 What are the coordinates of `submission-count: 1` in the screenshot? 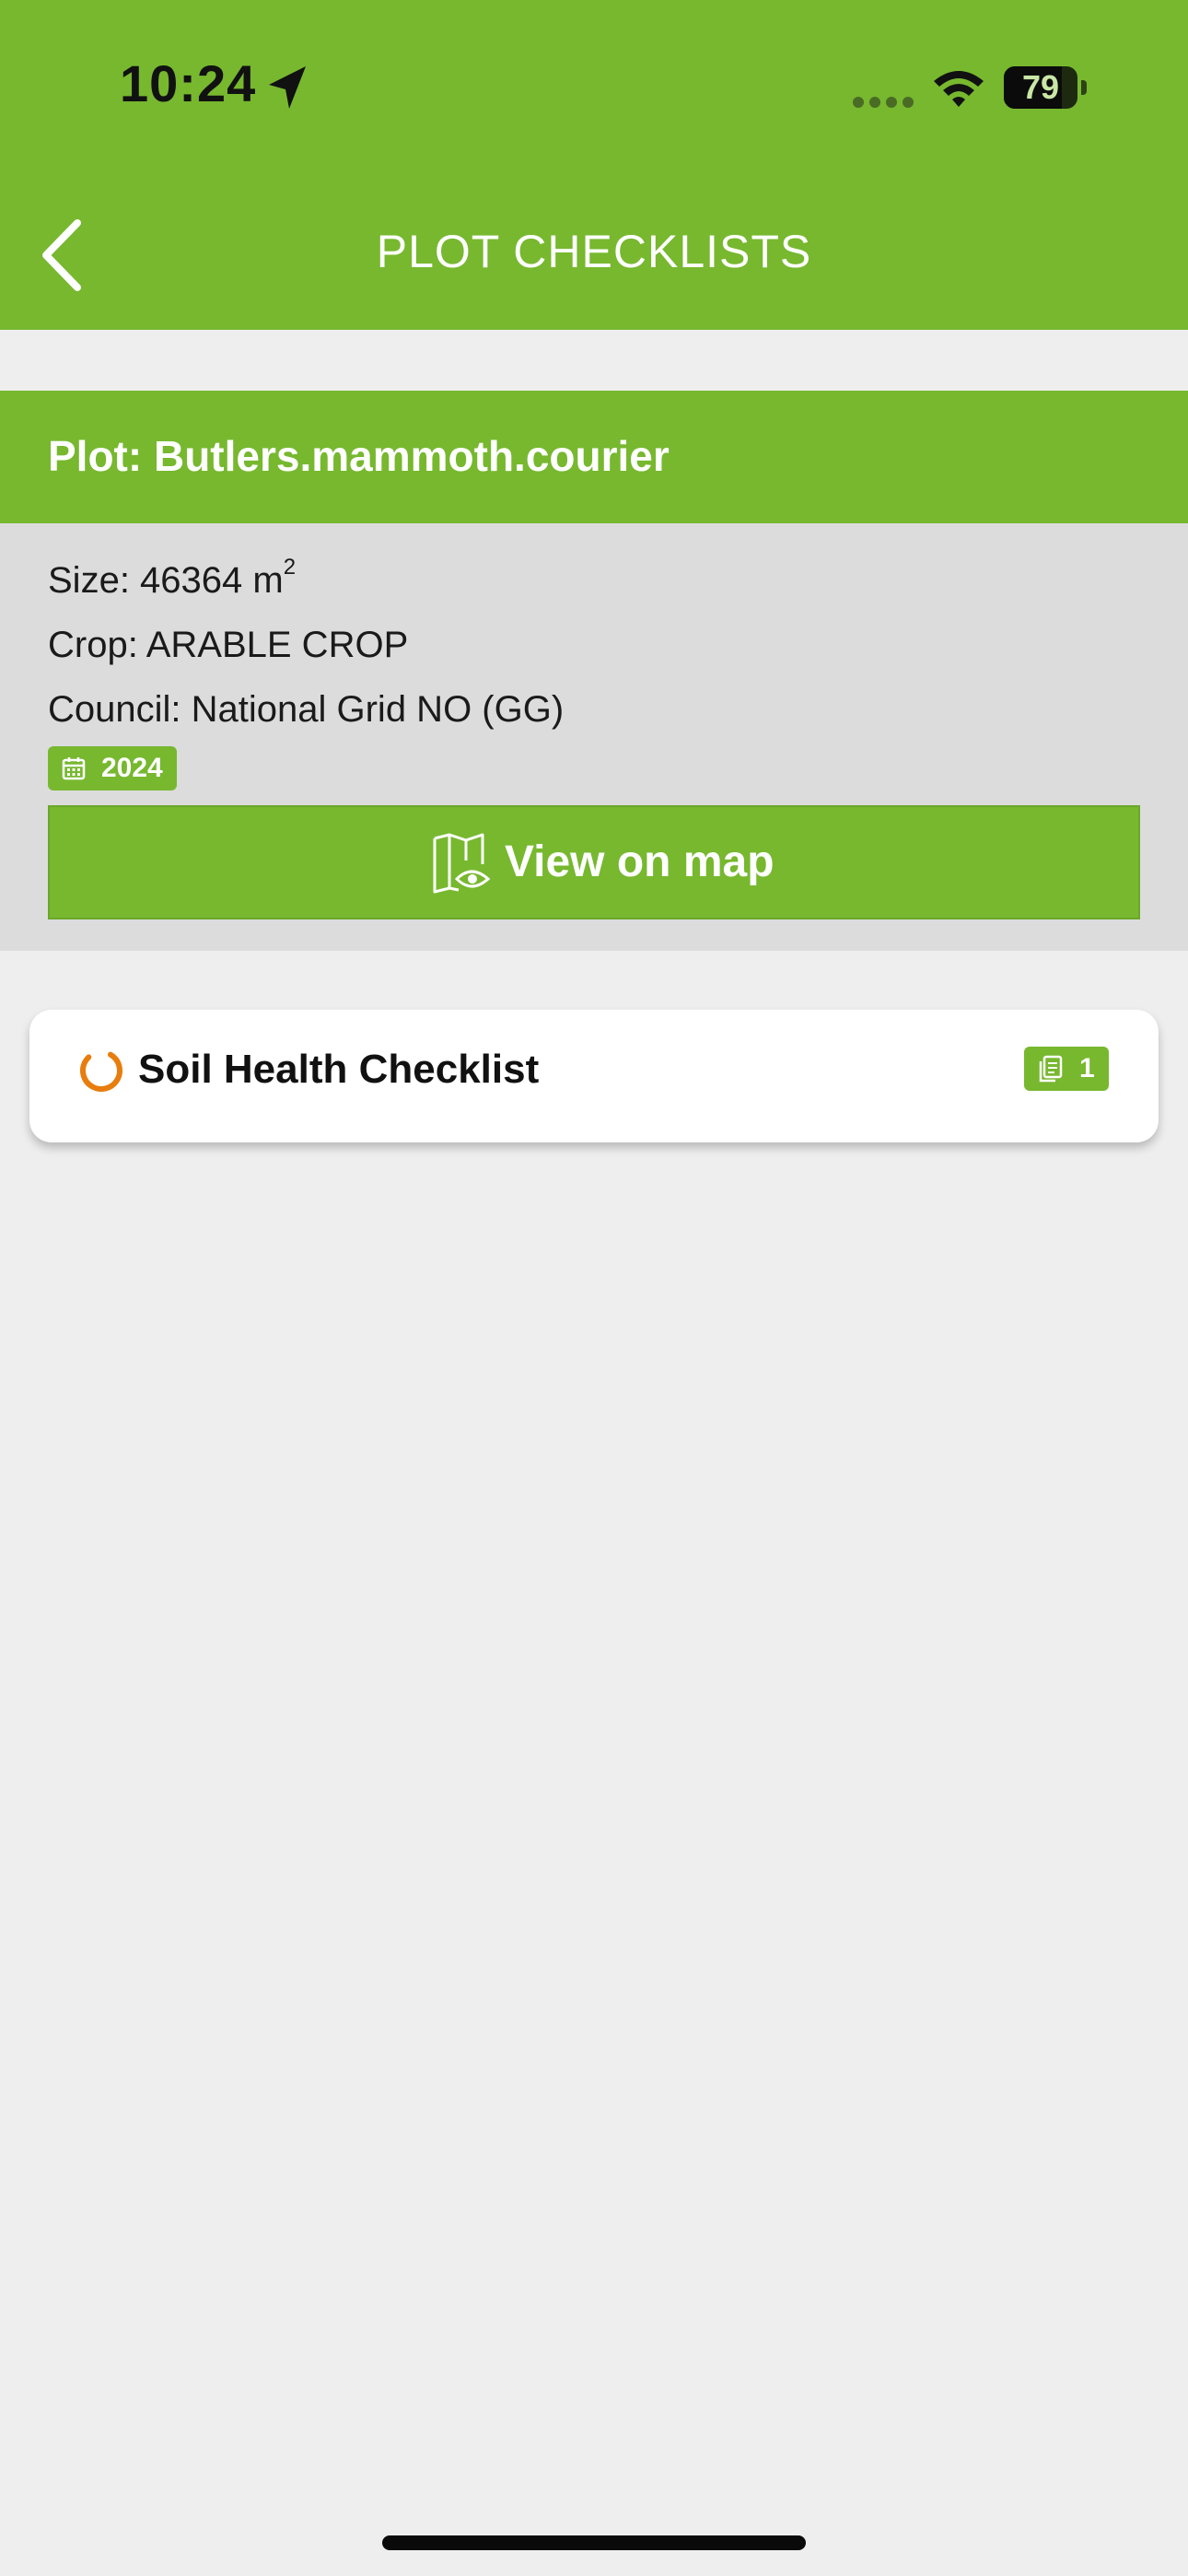 It's located at (1087, 1068).